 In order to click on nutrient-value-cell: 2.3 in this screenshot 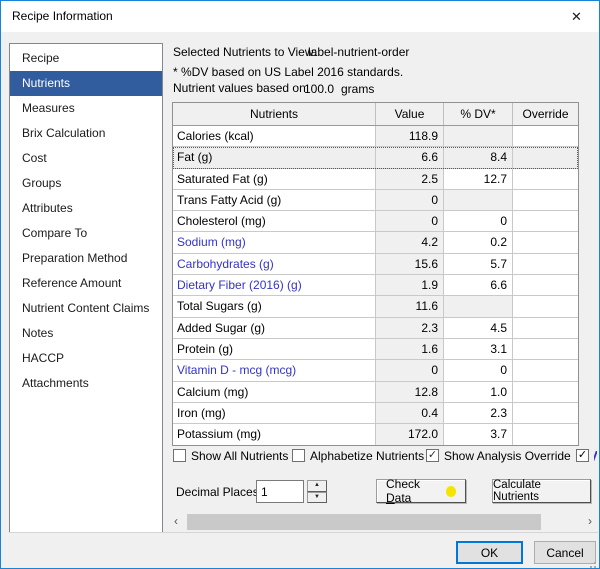, I will do `click(410, 328)`.